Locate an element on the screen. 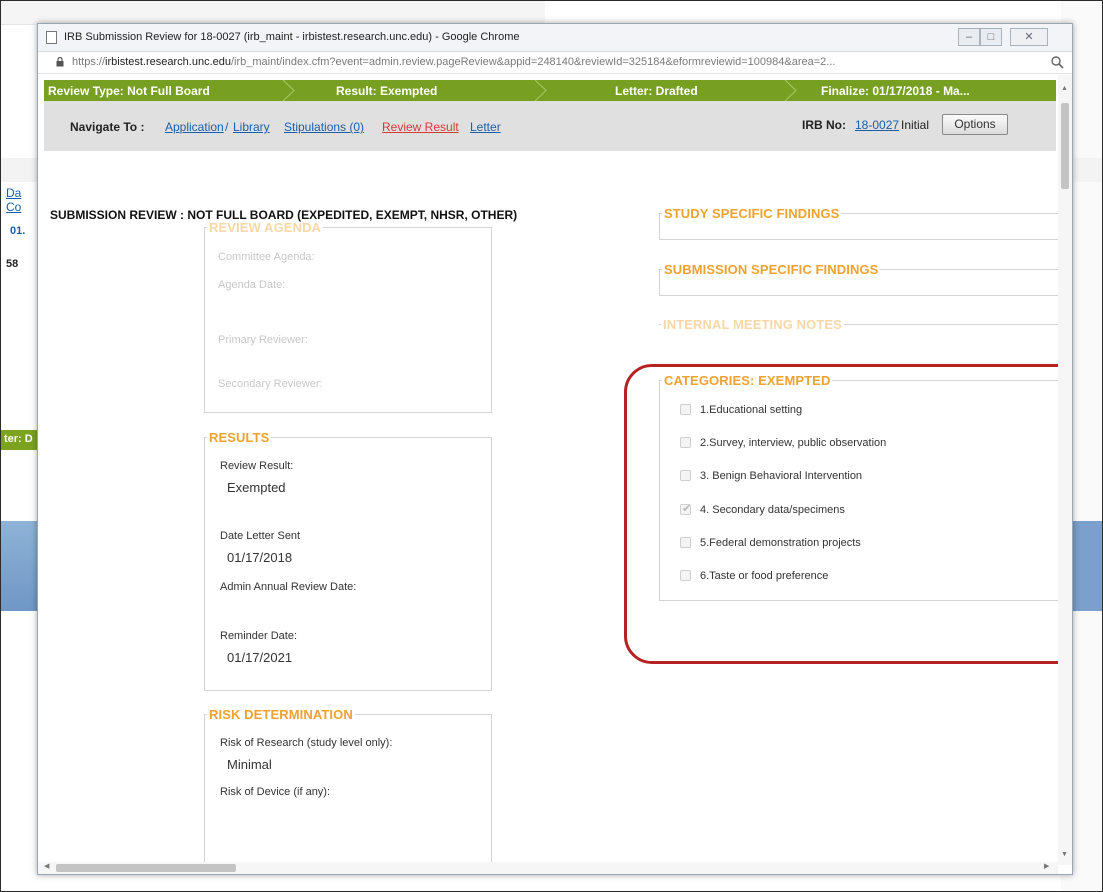 The image size is (1103, 892). risk-determination-legend: RISK DETERMINATION is located at coordinates (281, 714).